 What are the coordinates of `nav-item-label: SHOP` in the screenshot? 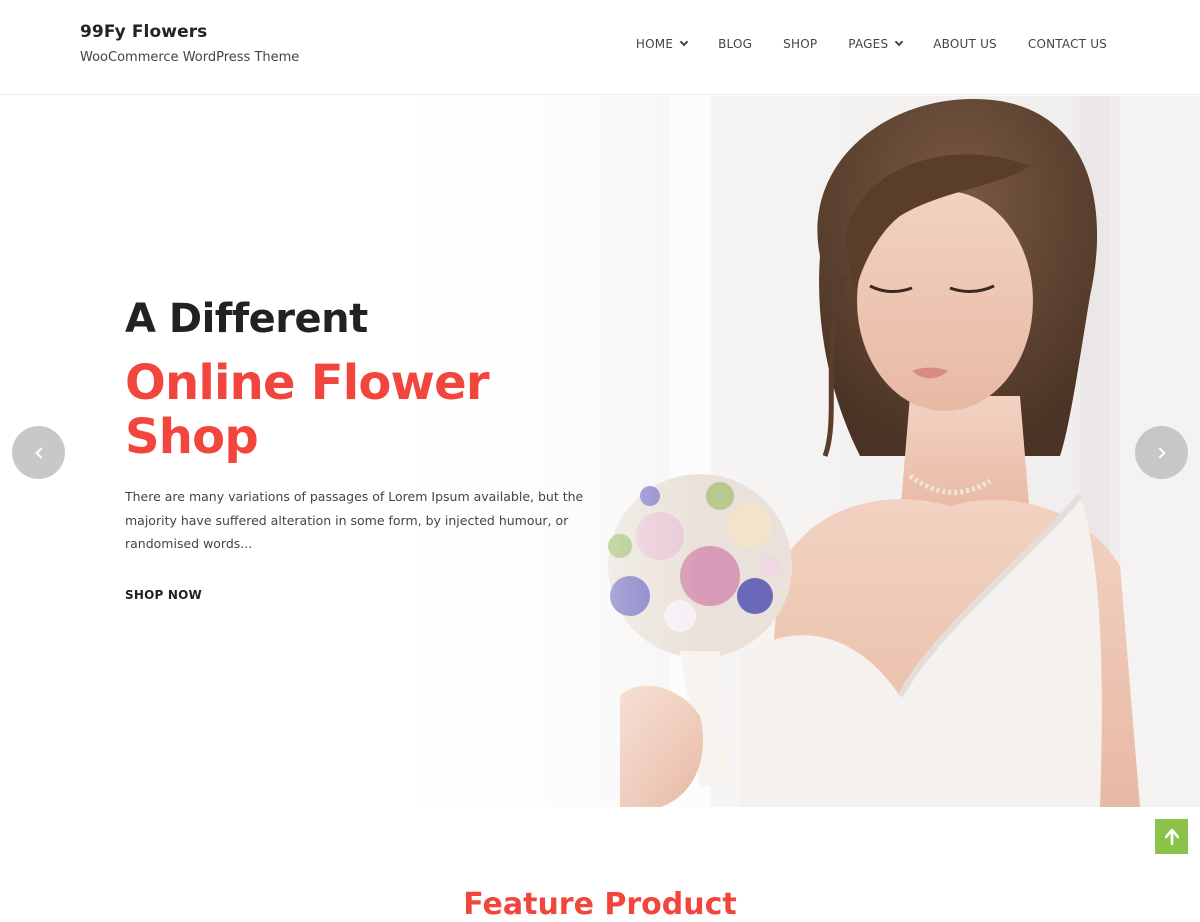 It's located at (800, 44).